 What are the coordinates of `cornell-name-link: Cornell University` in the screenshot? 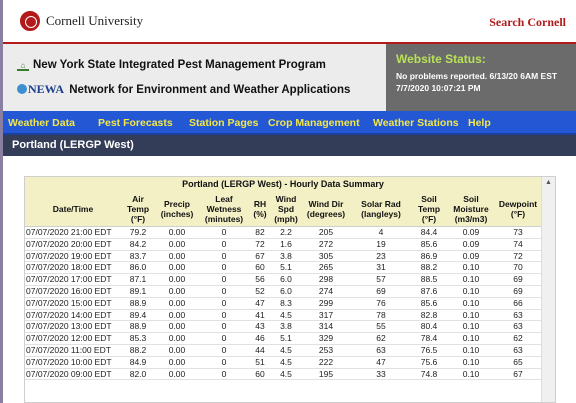 It's located at (94, 21).